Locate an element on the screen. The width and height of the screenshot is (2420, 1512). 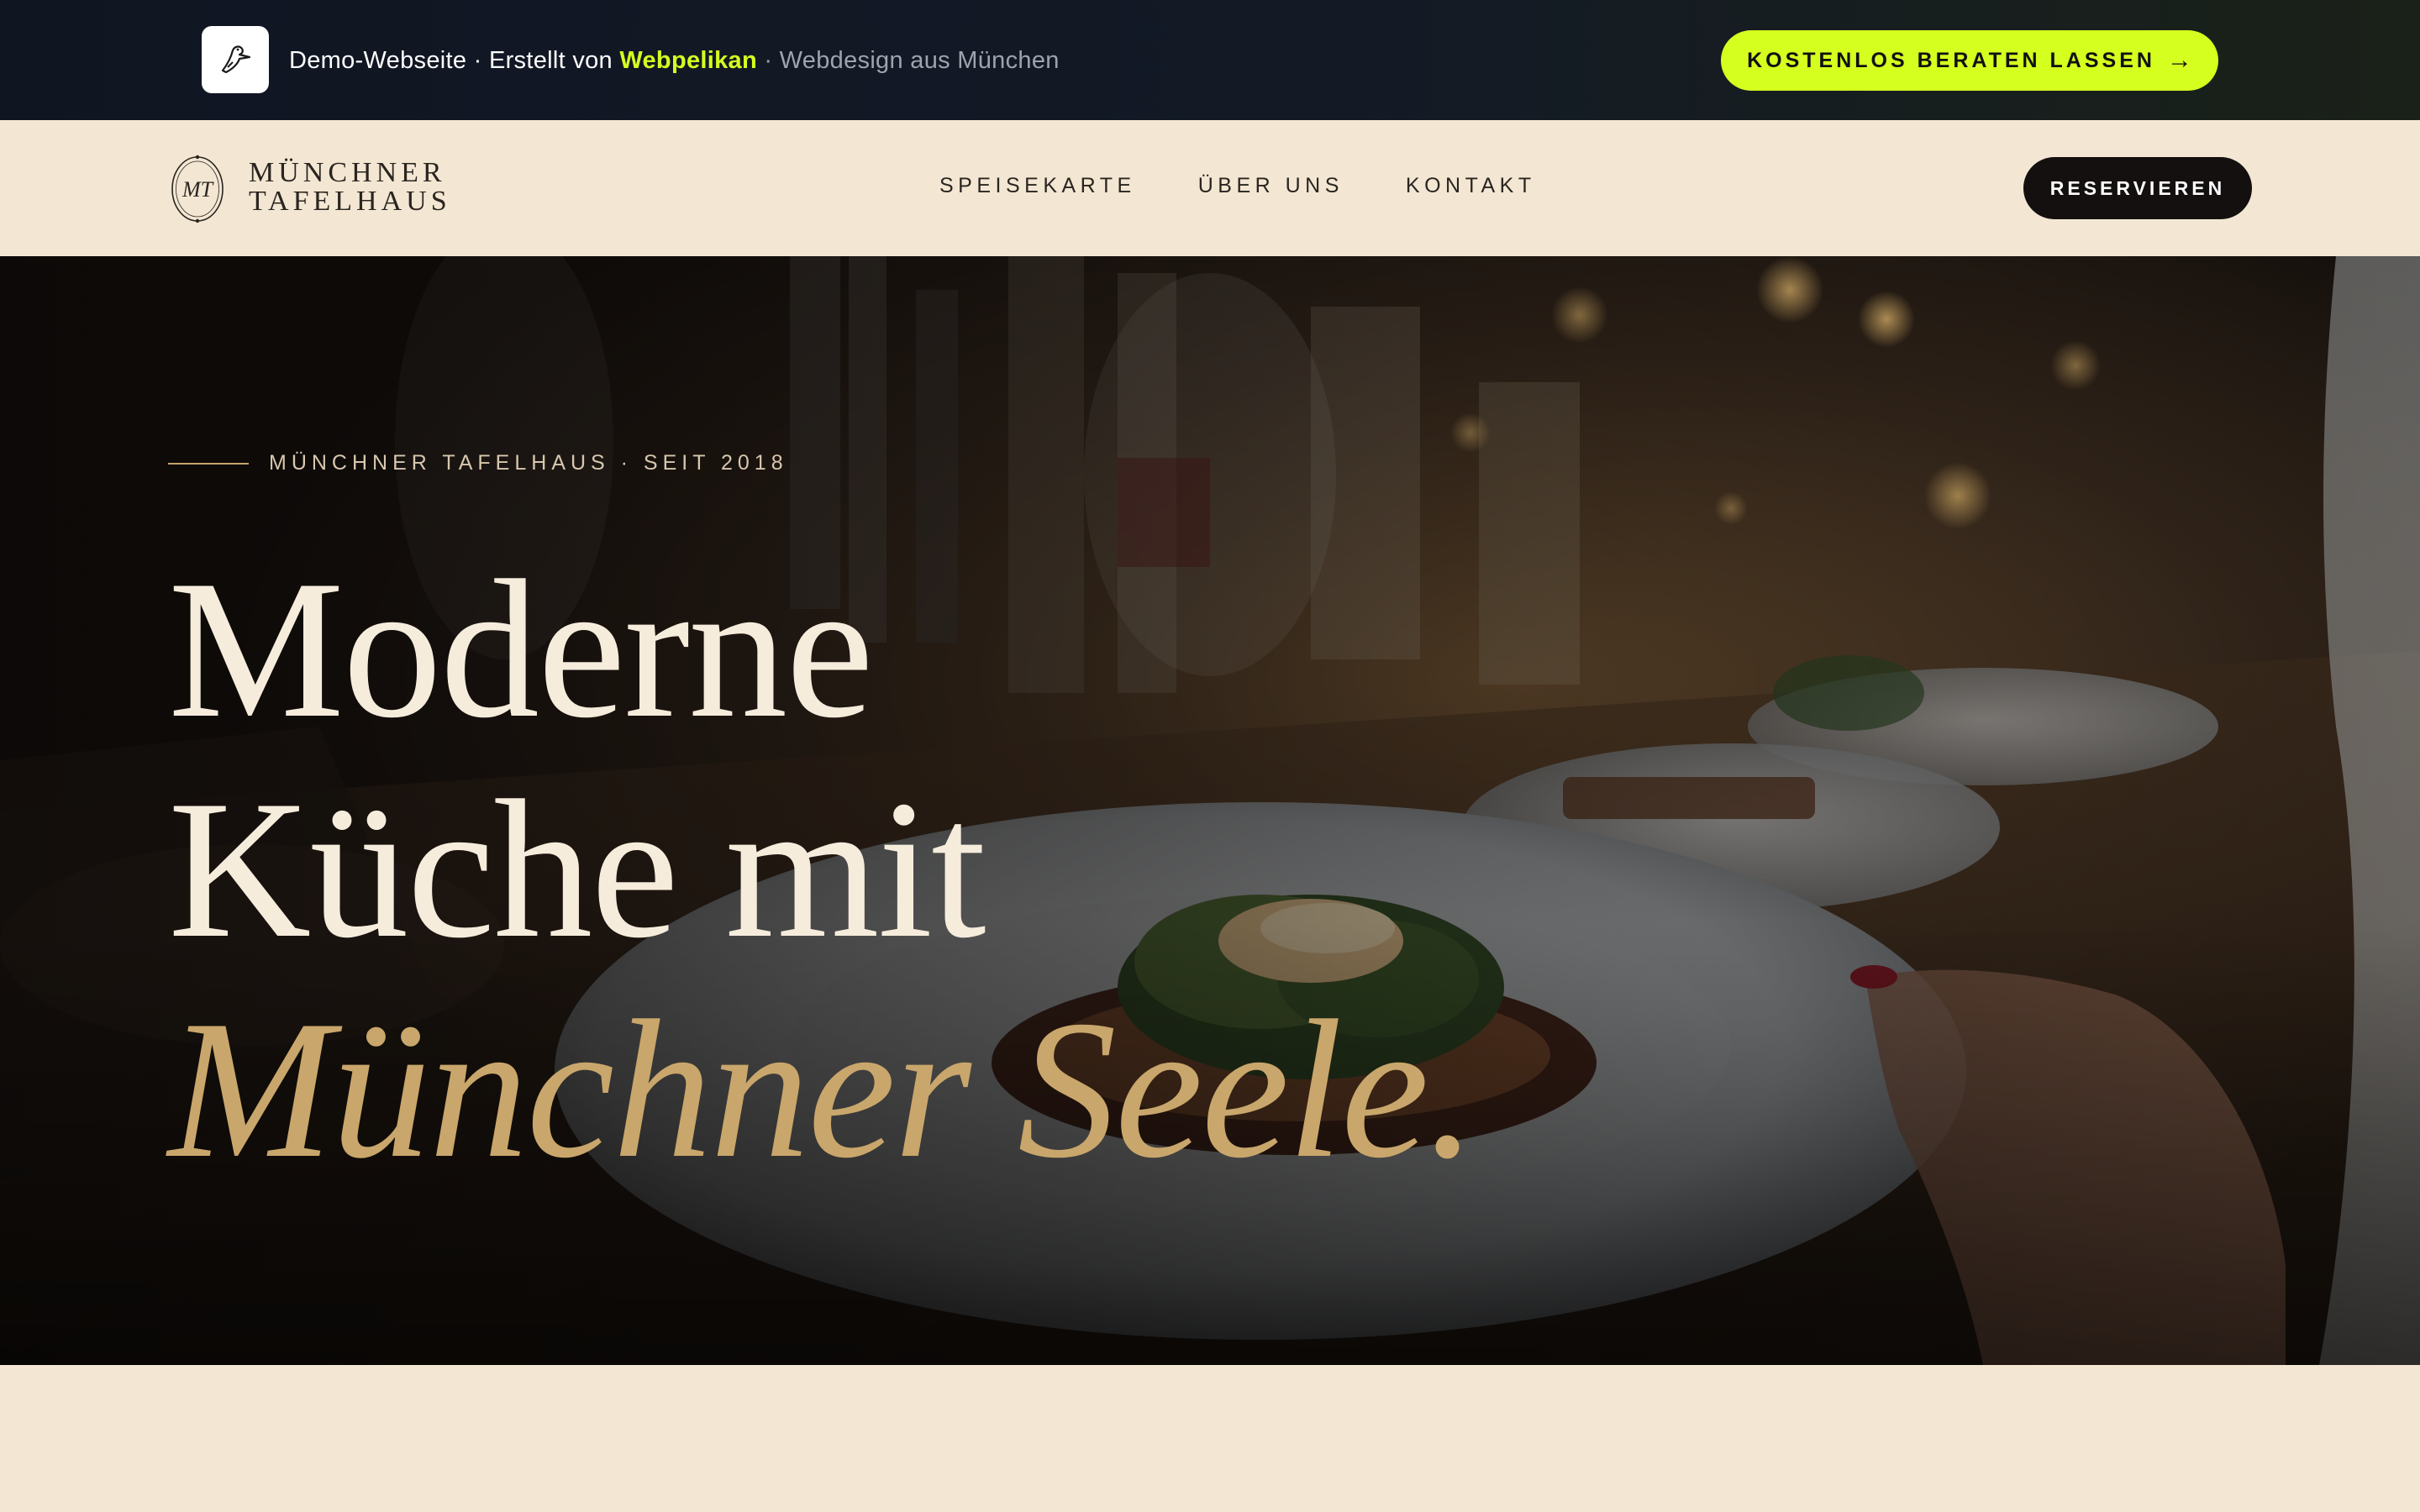
nav-link-kontakt: KONTAKT is located at coordinates (1471, 186).